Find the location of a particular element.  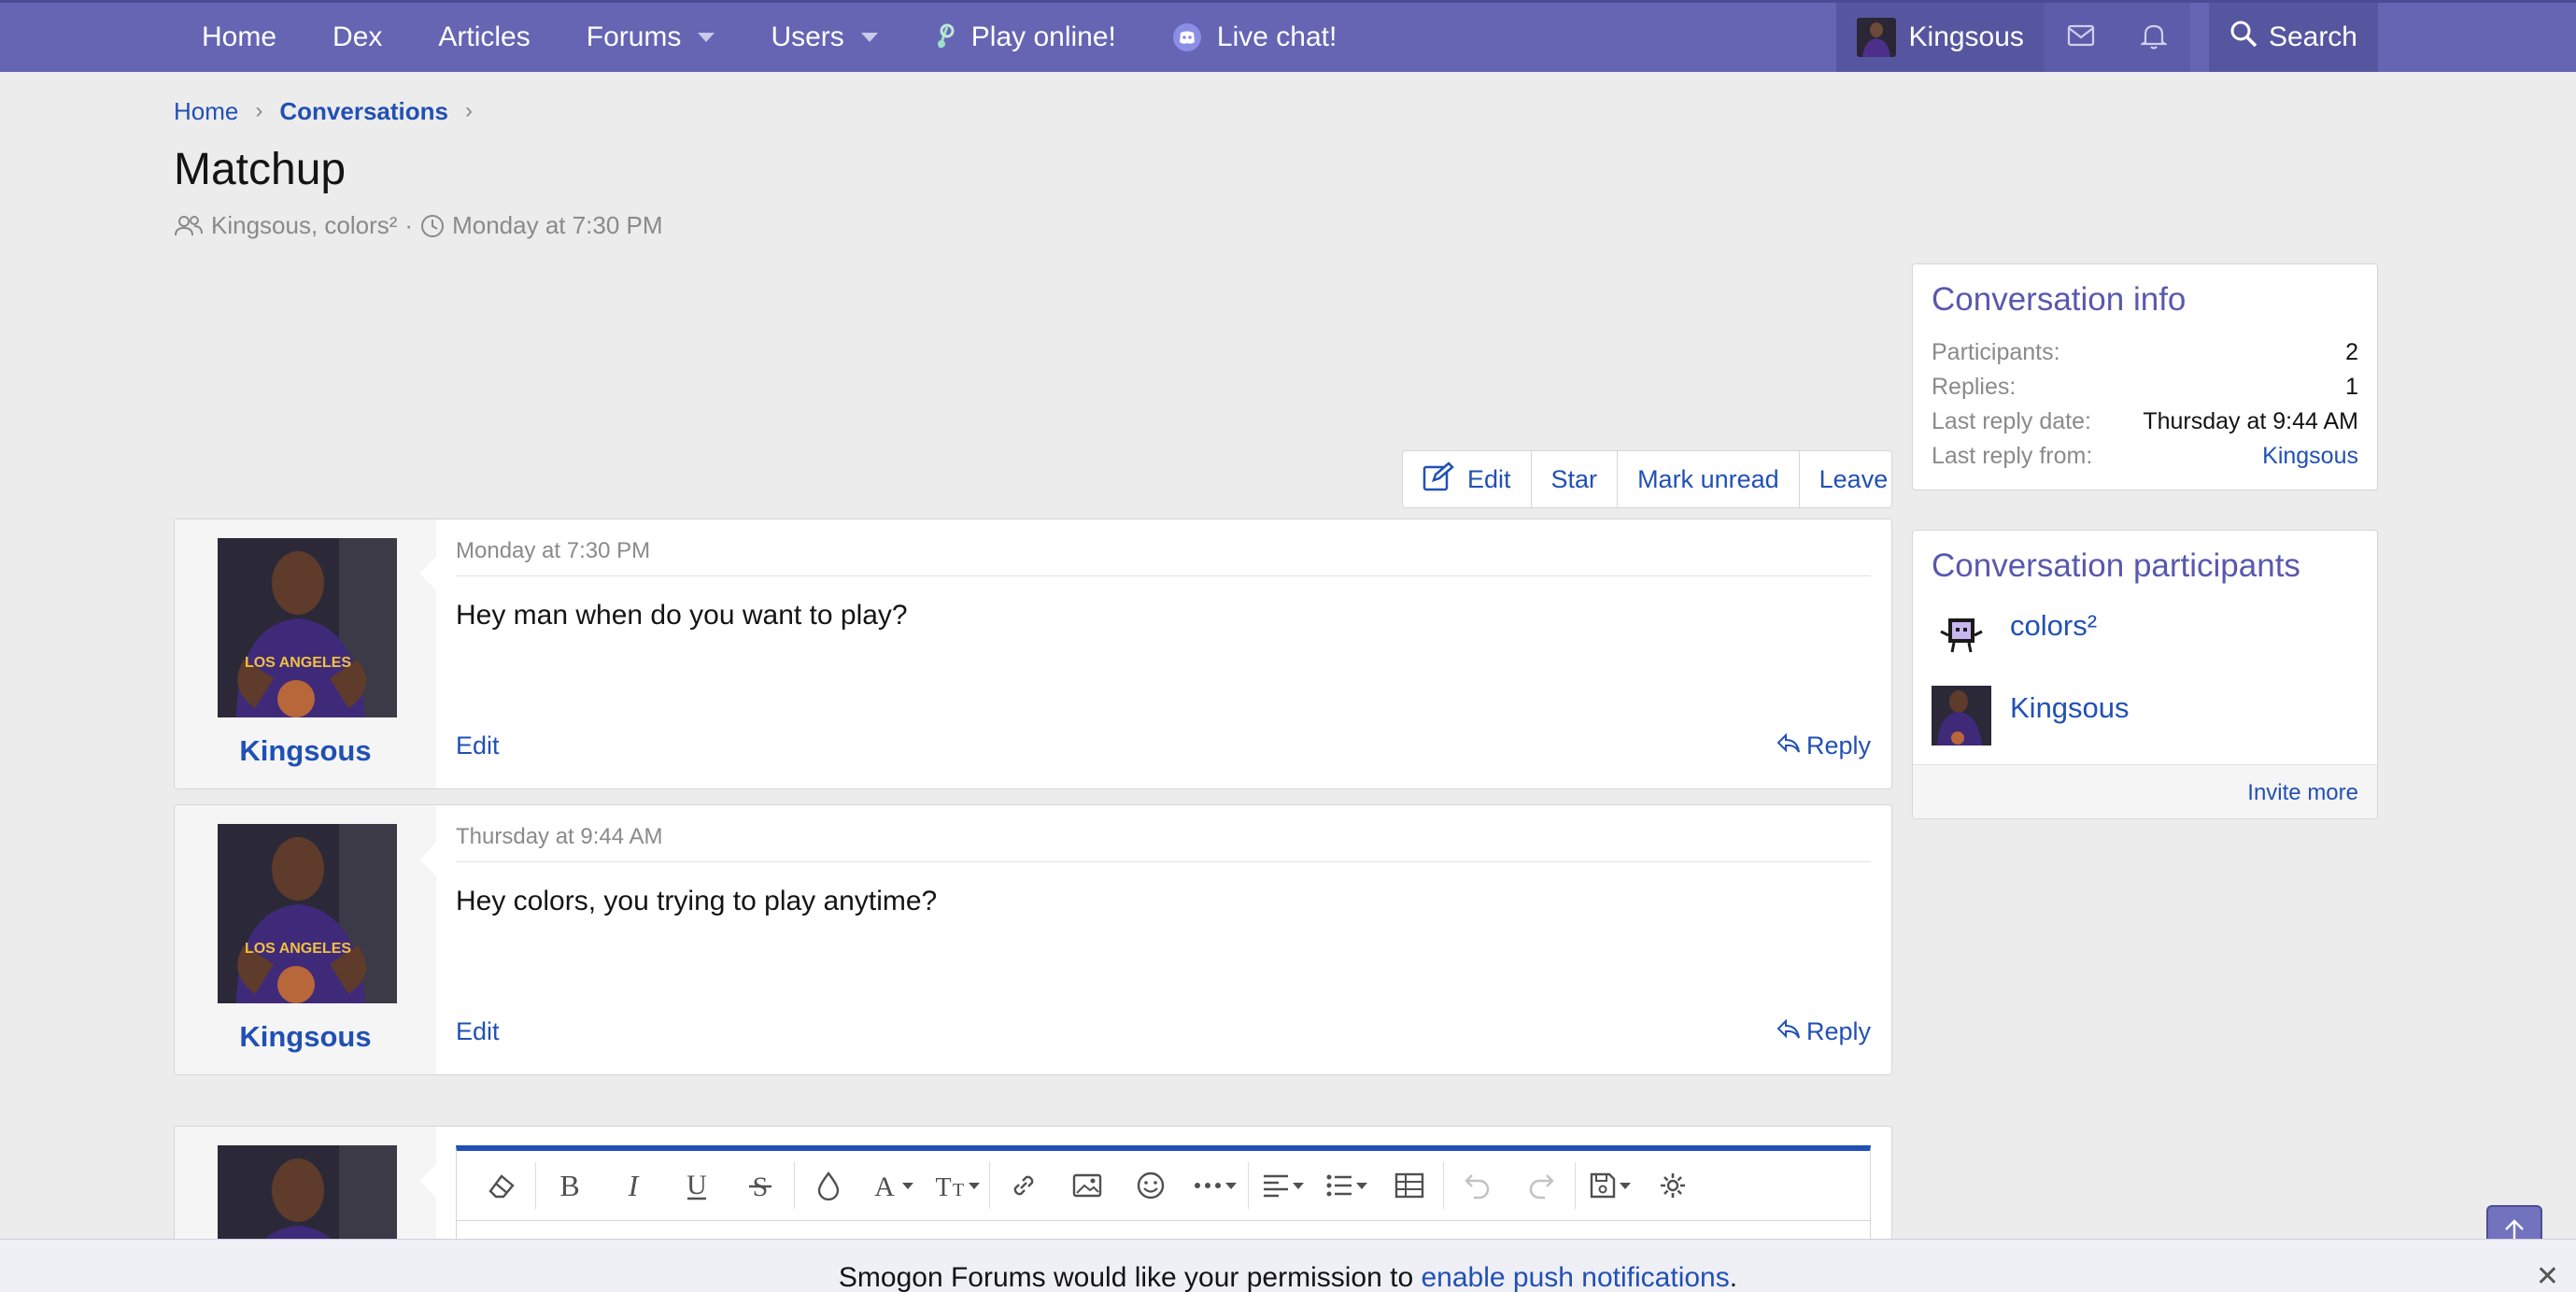

nav-users: Users is located at coordinates (824, 37).